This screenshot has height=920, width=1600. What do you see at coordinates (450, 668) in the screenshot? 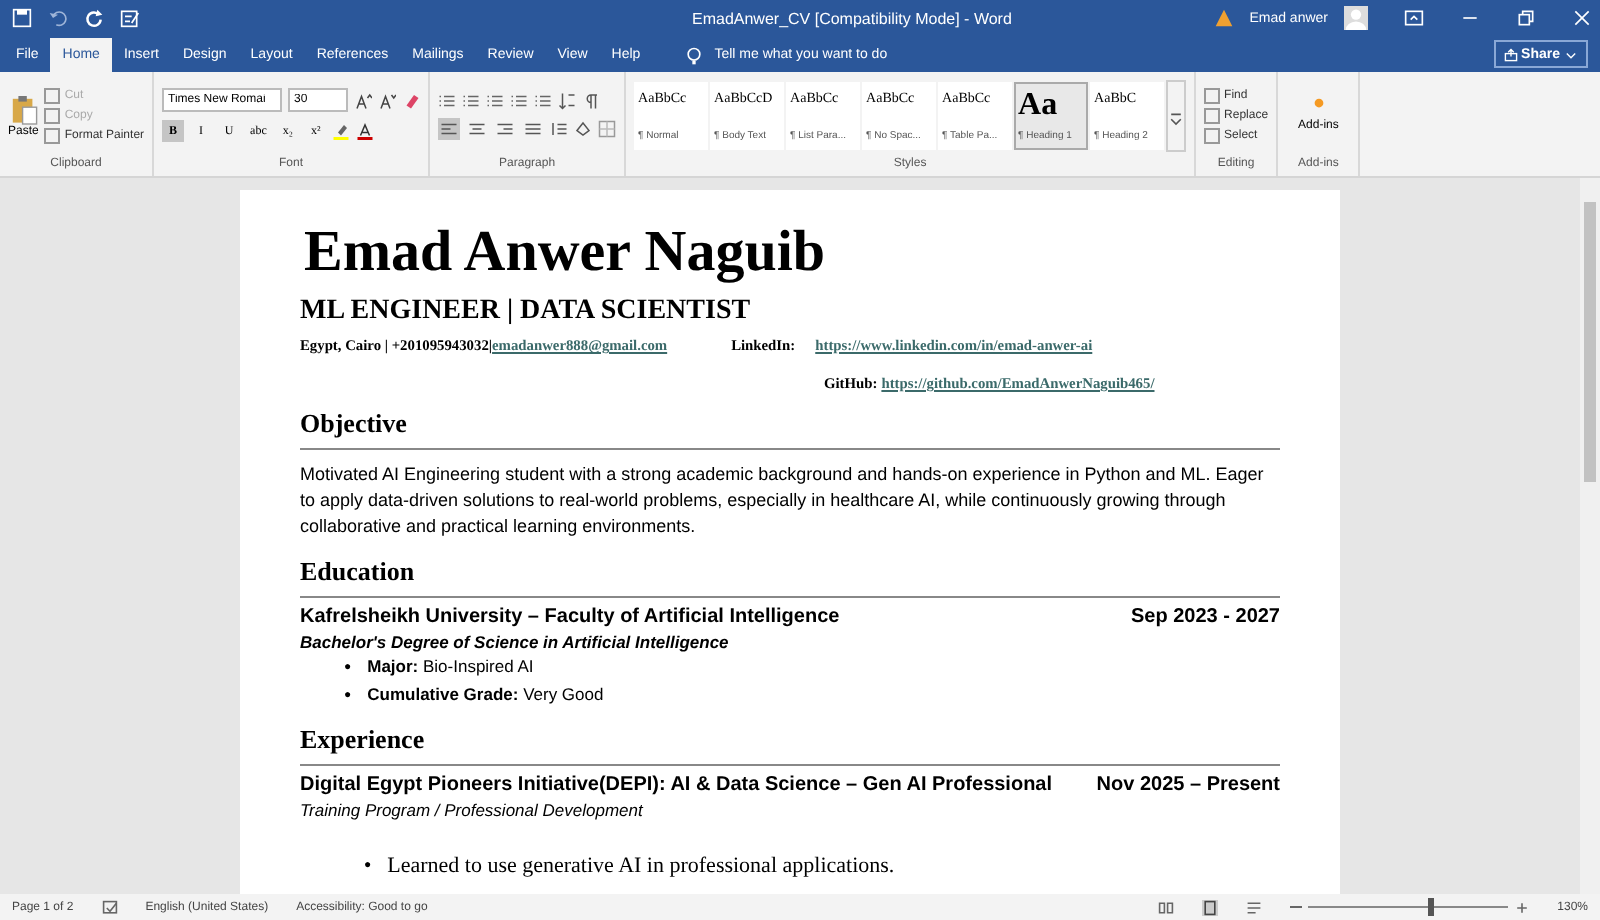
I see `bullet-text: Major: Bio-Inspired AI` at bounding box center [450, 668].